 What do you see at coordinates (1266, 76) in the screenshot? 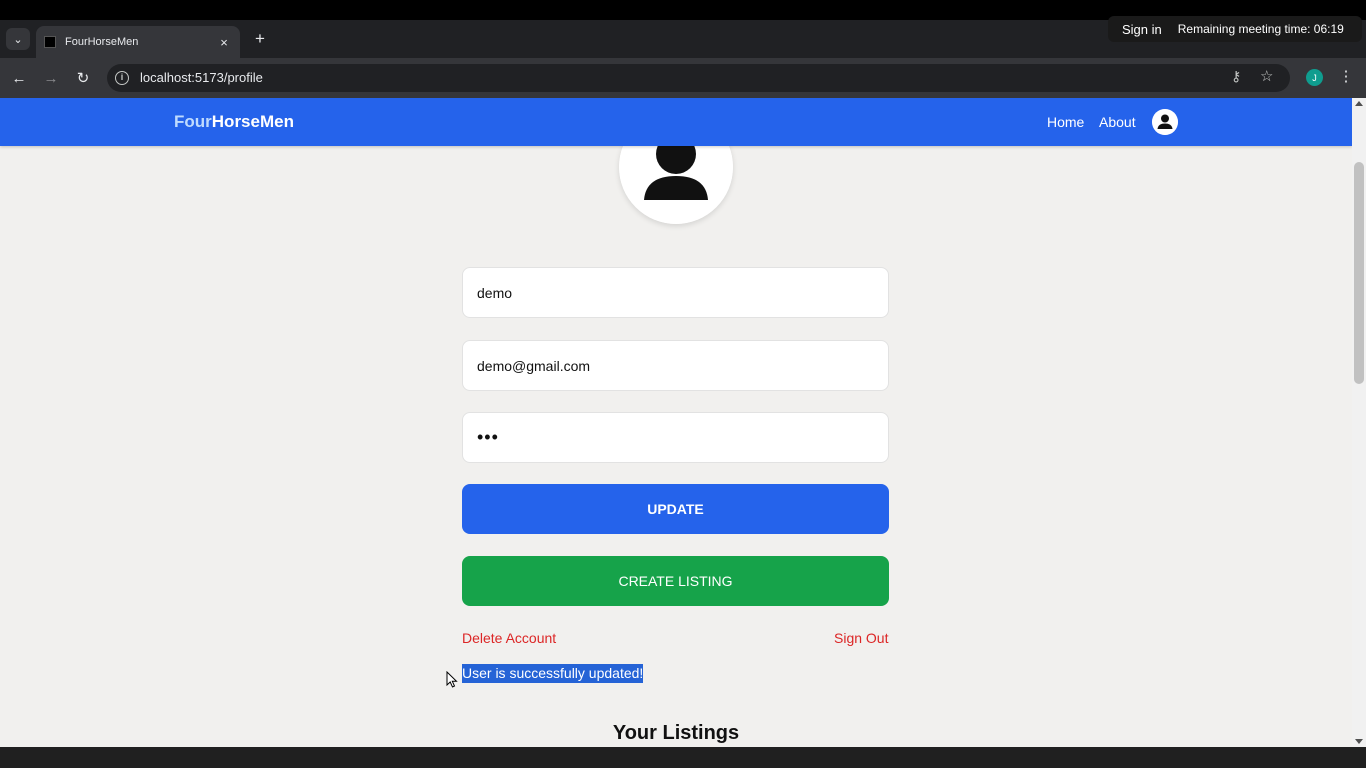
I see `bookmark-star-icon: ☆` at bounding box center [1266, 76].